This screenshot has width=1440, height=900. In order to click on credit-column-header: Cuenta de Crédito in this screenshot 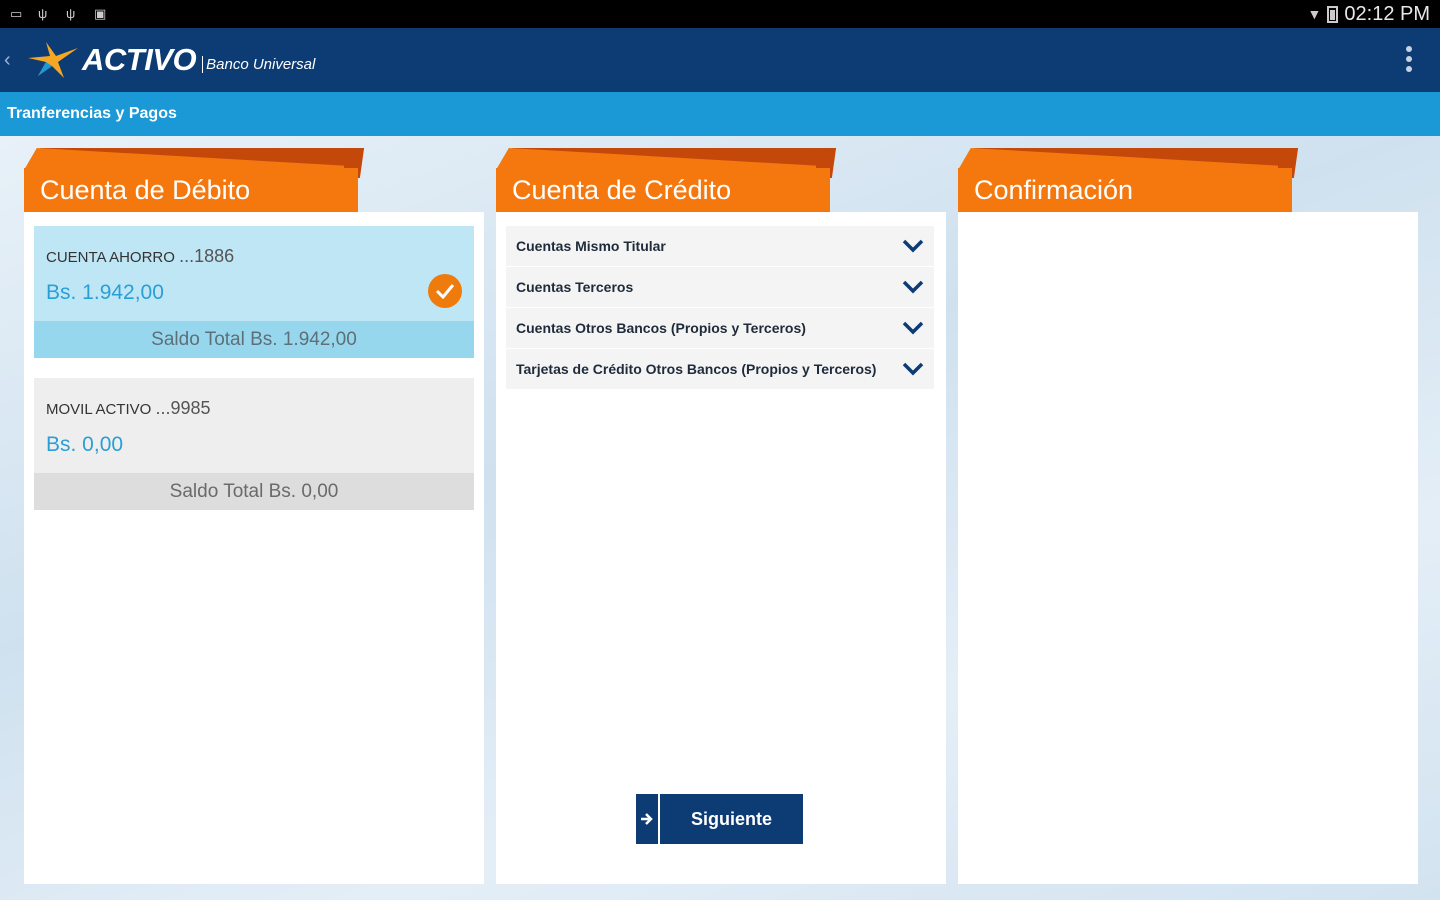, I will do `click(666, 180)`.